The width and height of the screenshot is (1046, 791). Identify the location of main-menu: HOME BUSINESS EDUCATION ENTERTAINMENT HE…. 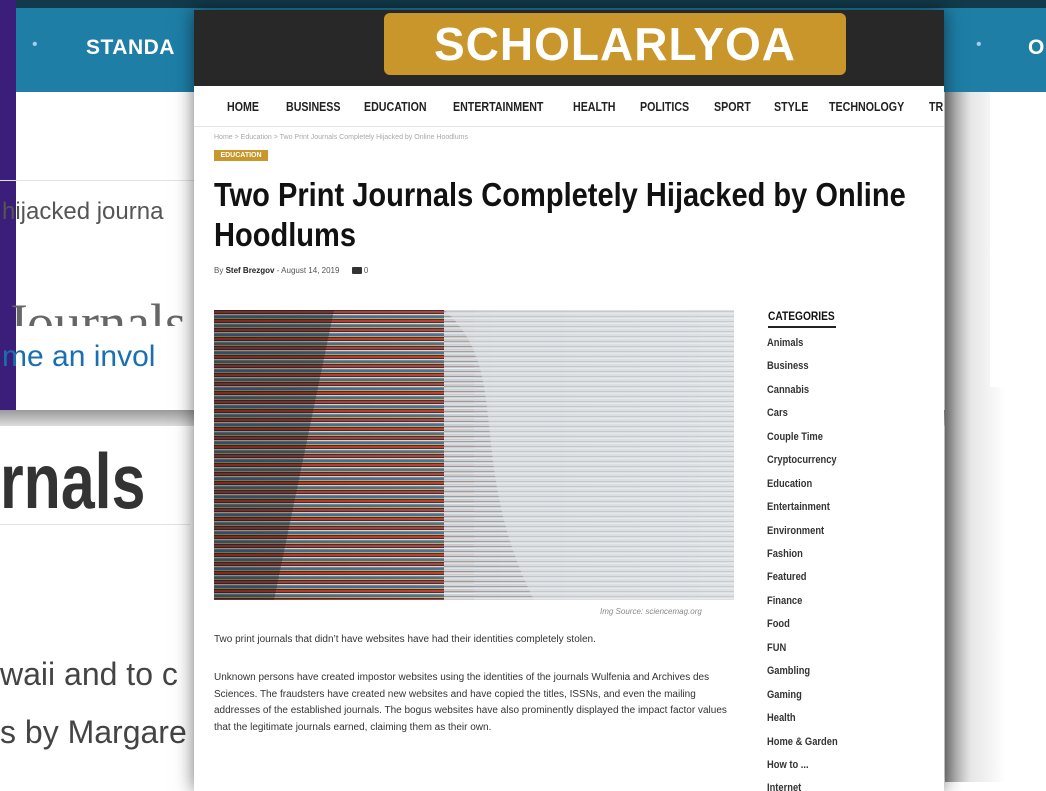
(569, 108).